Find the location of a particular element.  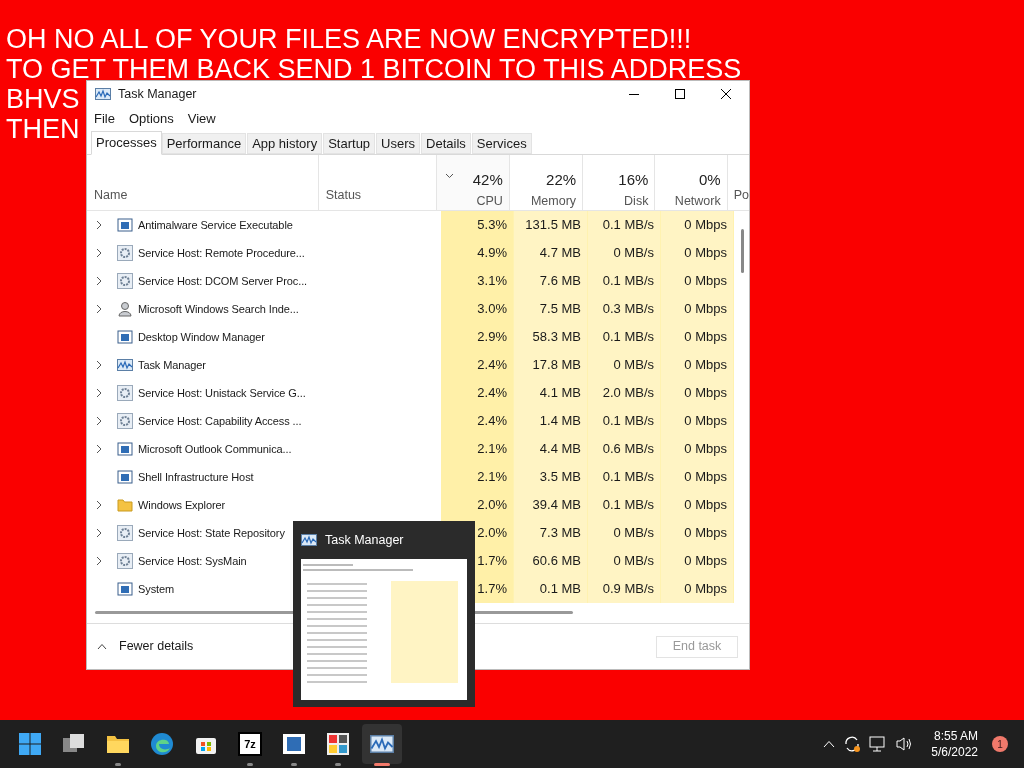

clock: 8:55 AM 5/6/2022 is located at coordinates (954, 744).